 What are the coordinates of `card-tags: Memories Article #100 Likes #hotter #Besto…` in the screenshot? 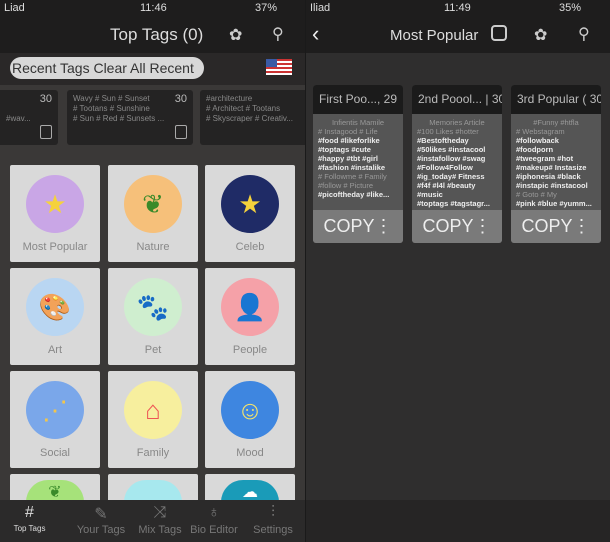 It's located at (453, 163).